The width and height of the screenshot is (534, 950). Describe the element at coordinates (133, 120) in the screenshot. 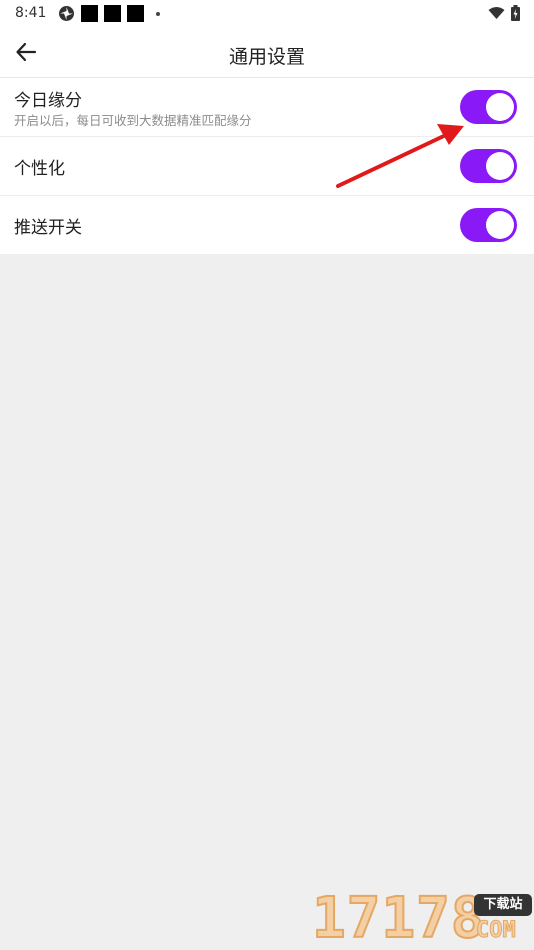

I see `setting-description: 开启以后，每日可收到大数据精准匹配缘分` at that location.